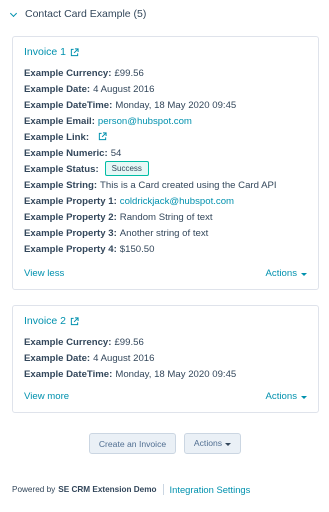  I want to click on integration-settings-link: Integration Settings, so click(210, 489).